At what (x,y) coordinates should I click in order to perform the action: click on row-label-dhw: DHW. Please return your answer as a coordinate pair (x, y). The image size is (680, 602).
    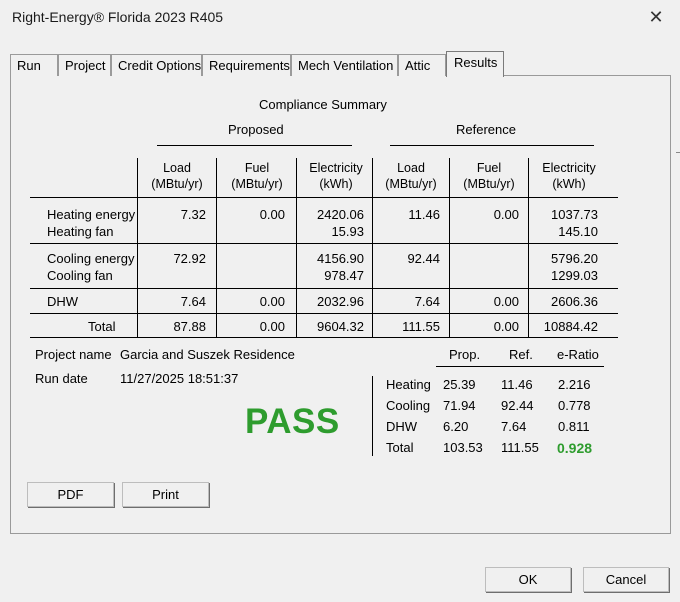
    Looking at the image, I should click on (63, 301).